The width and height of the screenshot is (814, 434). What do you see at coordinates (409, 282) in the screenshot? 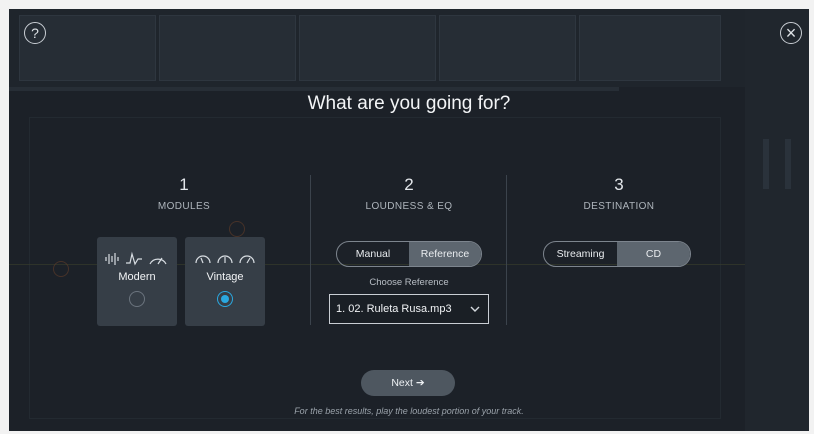
I see `choose-reference-label: Choose Reference` at bounding box center [409, 282].